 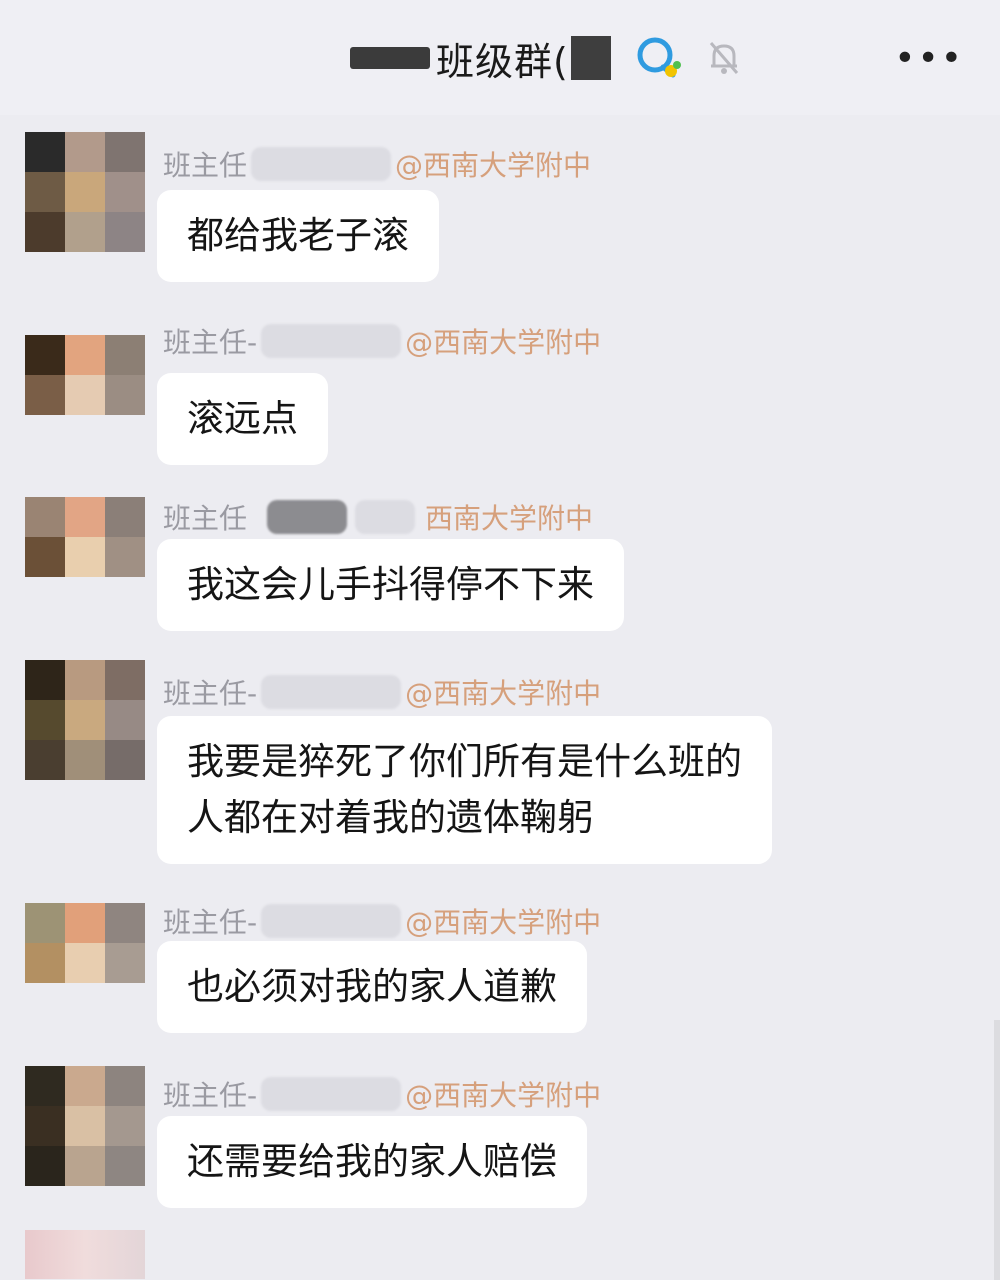 I want to click on title-bar: 班级群(, so click(x=545, y=58).